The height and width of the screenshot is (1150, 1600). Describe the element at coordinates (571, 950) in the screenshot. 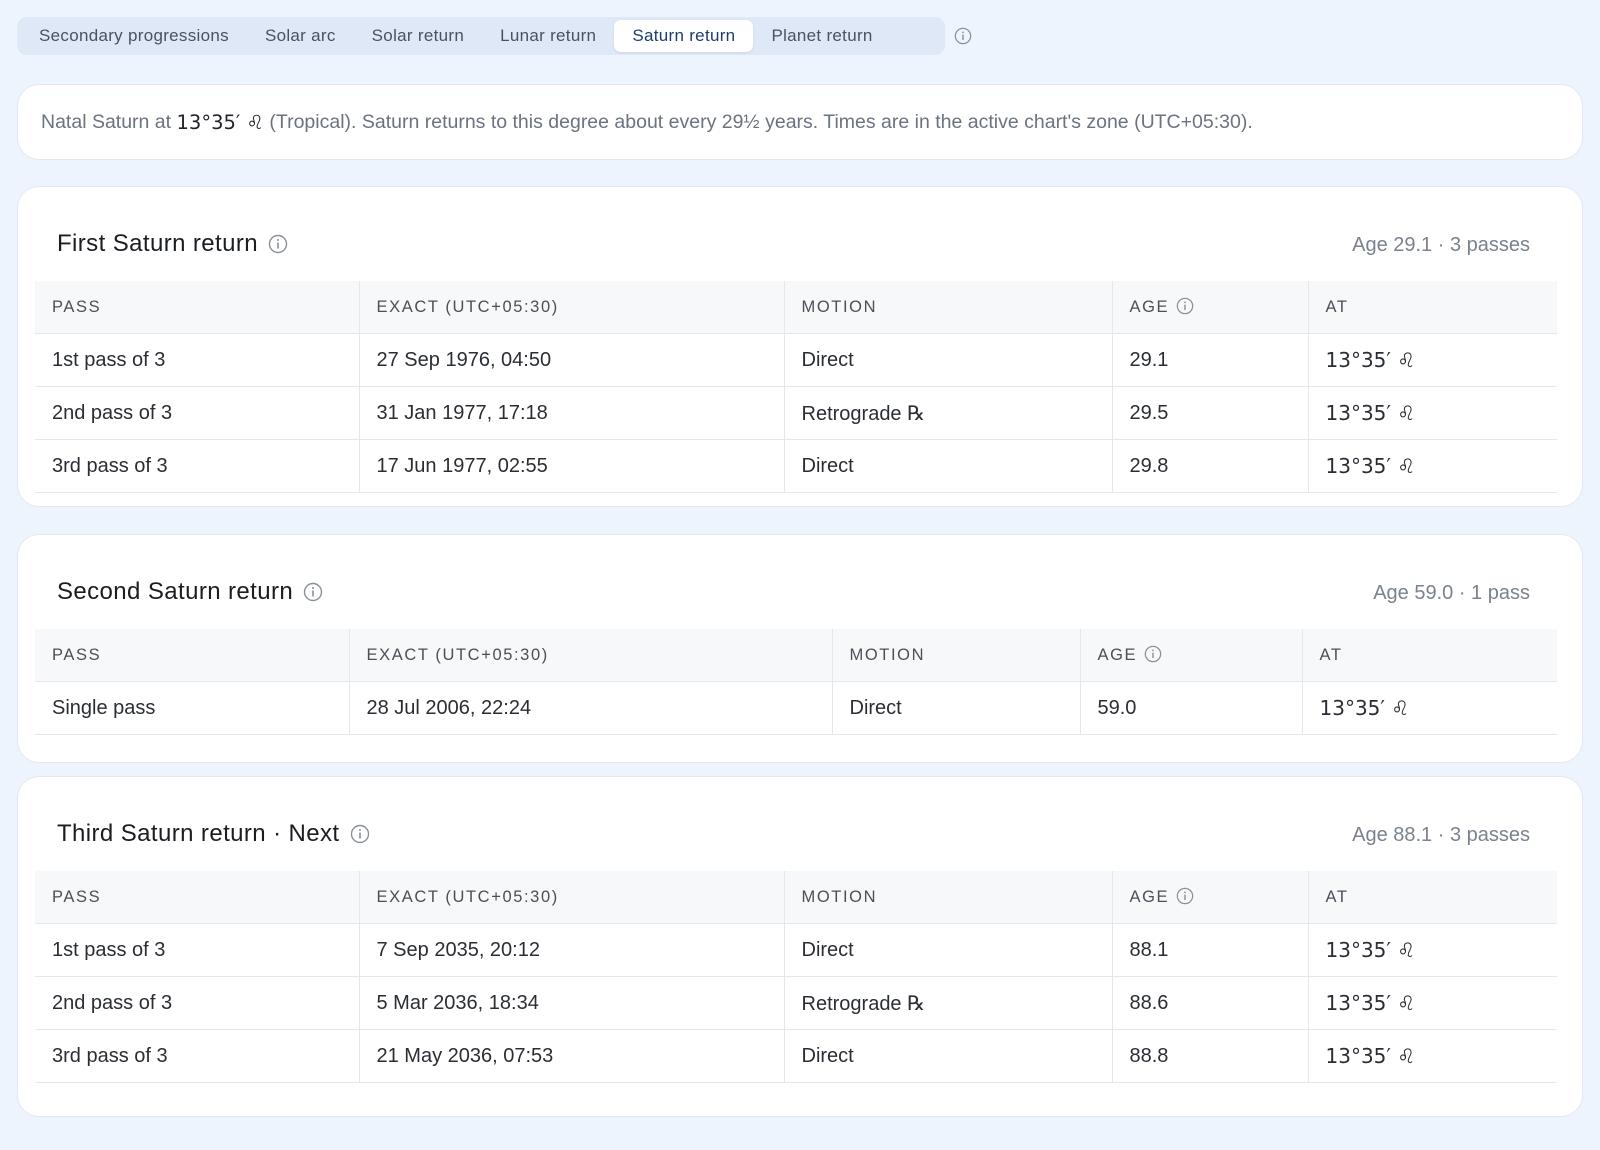

I see `exact-cell: 7 Sep 2035, 20:12` at that location.